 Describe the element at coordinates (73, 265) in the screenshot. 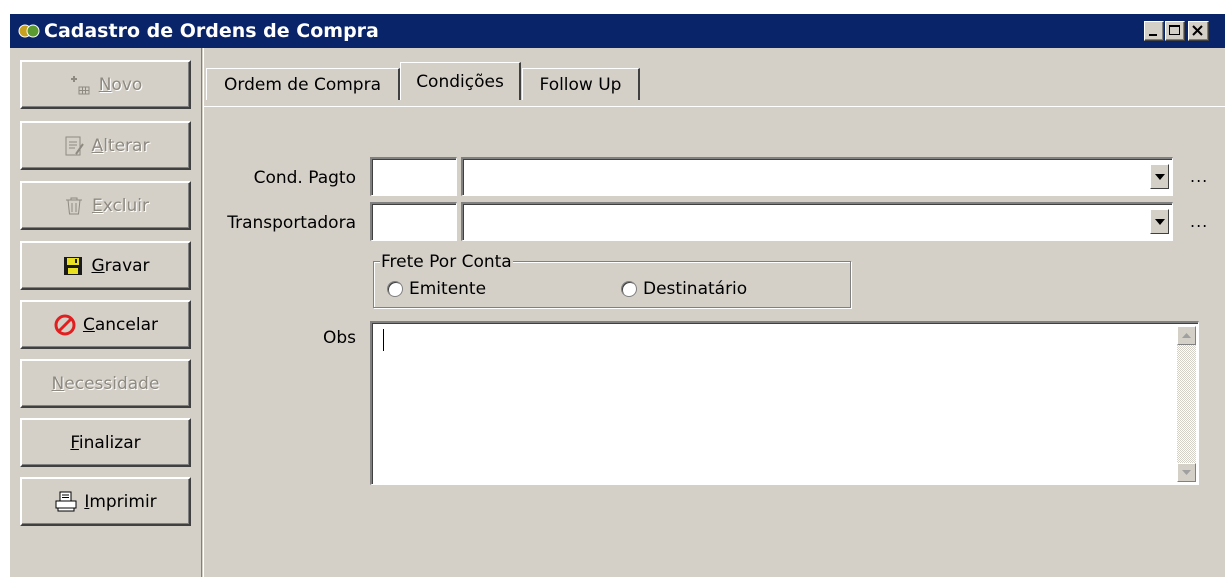

I see `save-disk-icon` at that location.